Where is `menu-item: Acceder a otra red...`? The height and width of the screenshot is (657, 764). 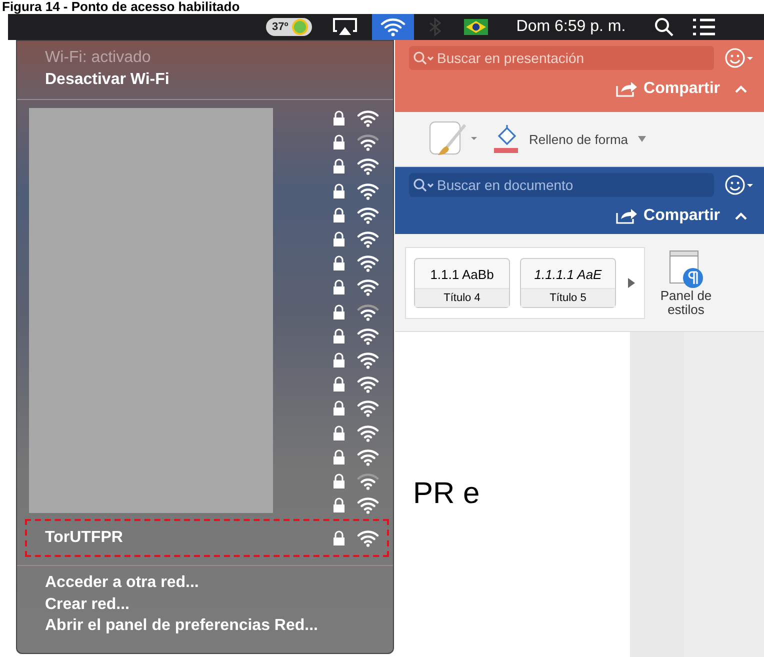 menu-item: Acceder a otra red... is located at coordinates (205, 583).